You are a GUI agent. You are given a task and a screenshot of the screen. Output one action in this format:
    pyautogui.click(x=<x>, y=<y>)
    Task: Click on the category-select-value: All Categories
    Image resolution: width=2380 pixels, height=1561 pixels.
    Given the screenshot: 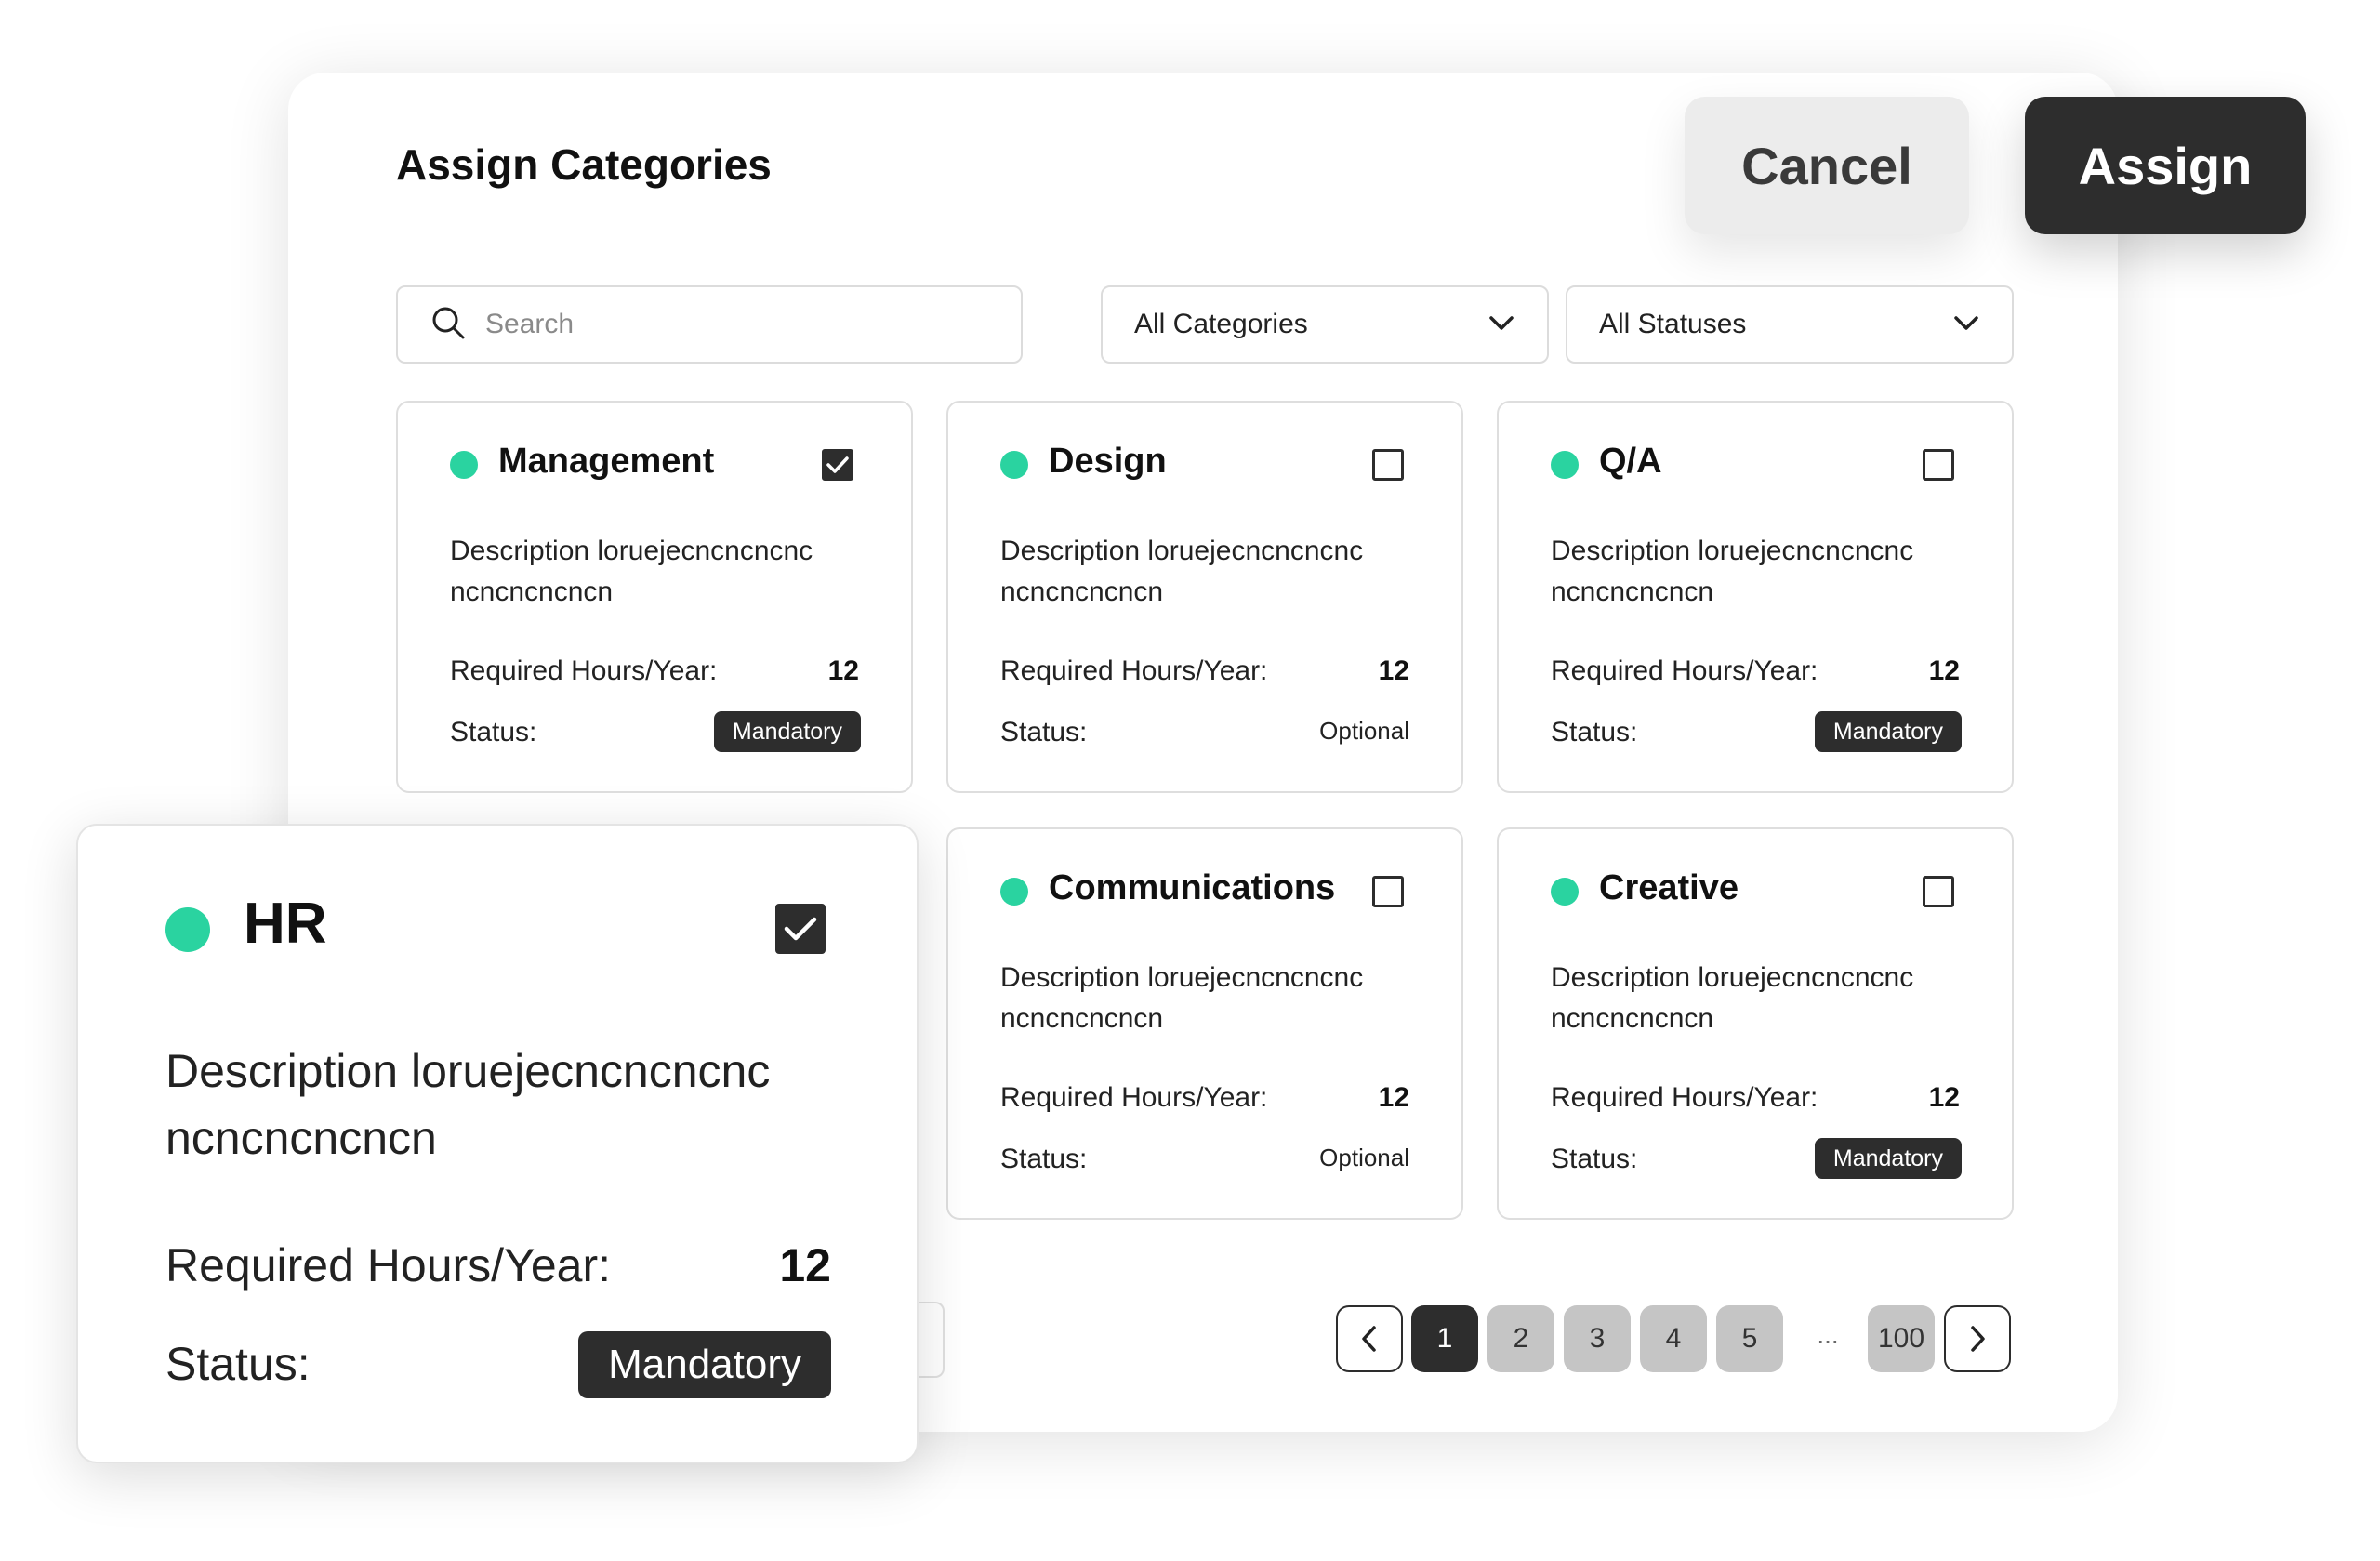 What is the action you would take?
    pyautogui.click(x=1221, y=324)
    